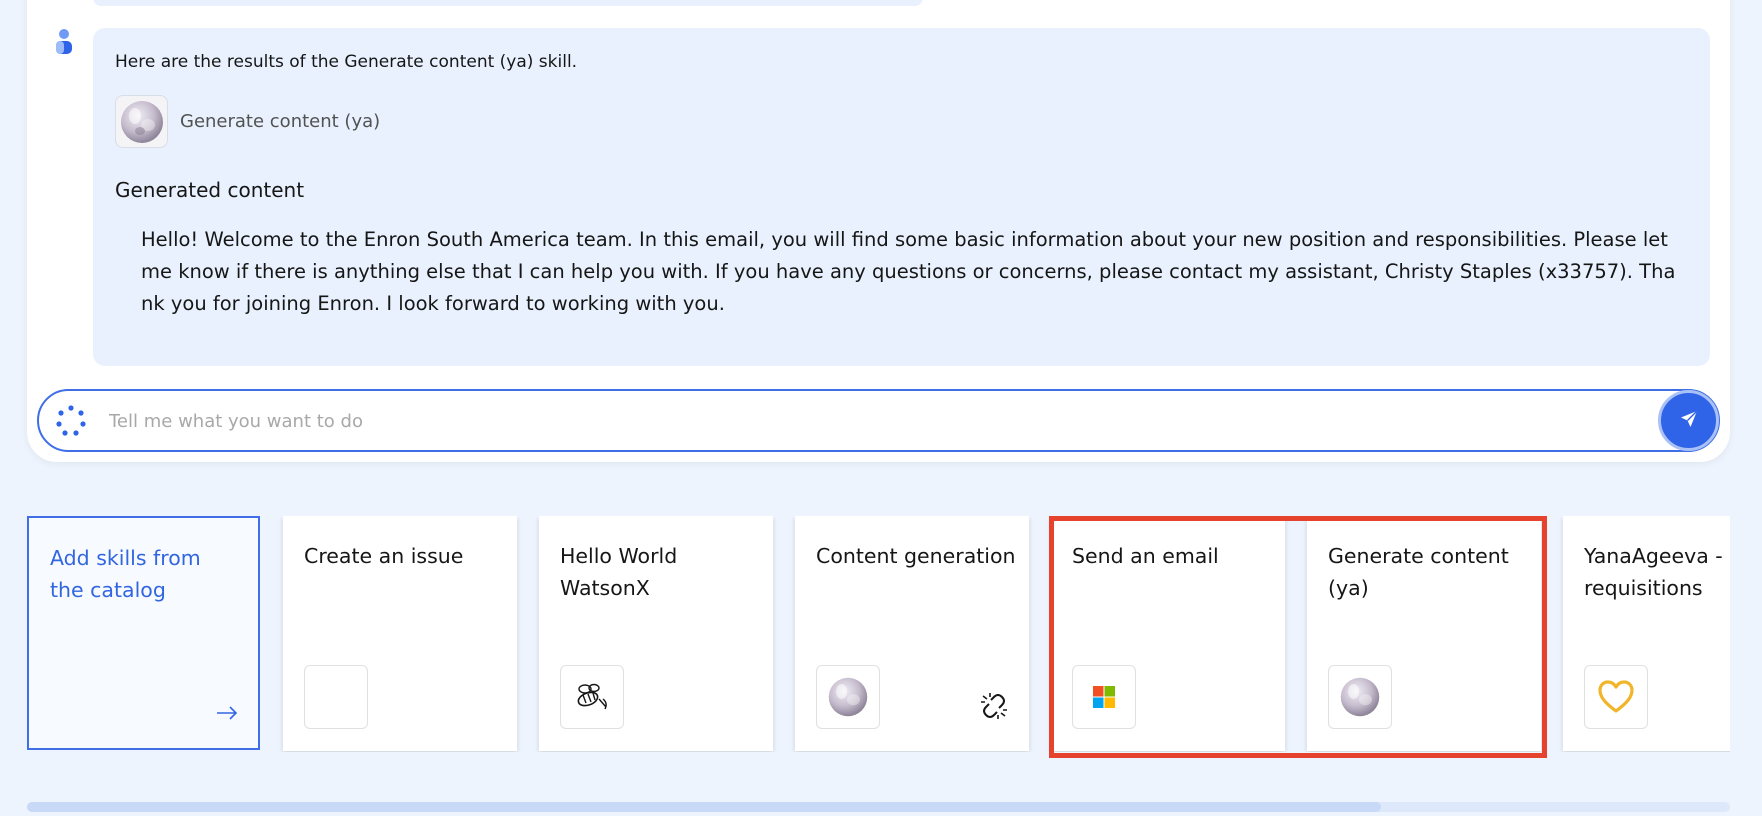  I want to click on send-button, so click(1688, 420).